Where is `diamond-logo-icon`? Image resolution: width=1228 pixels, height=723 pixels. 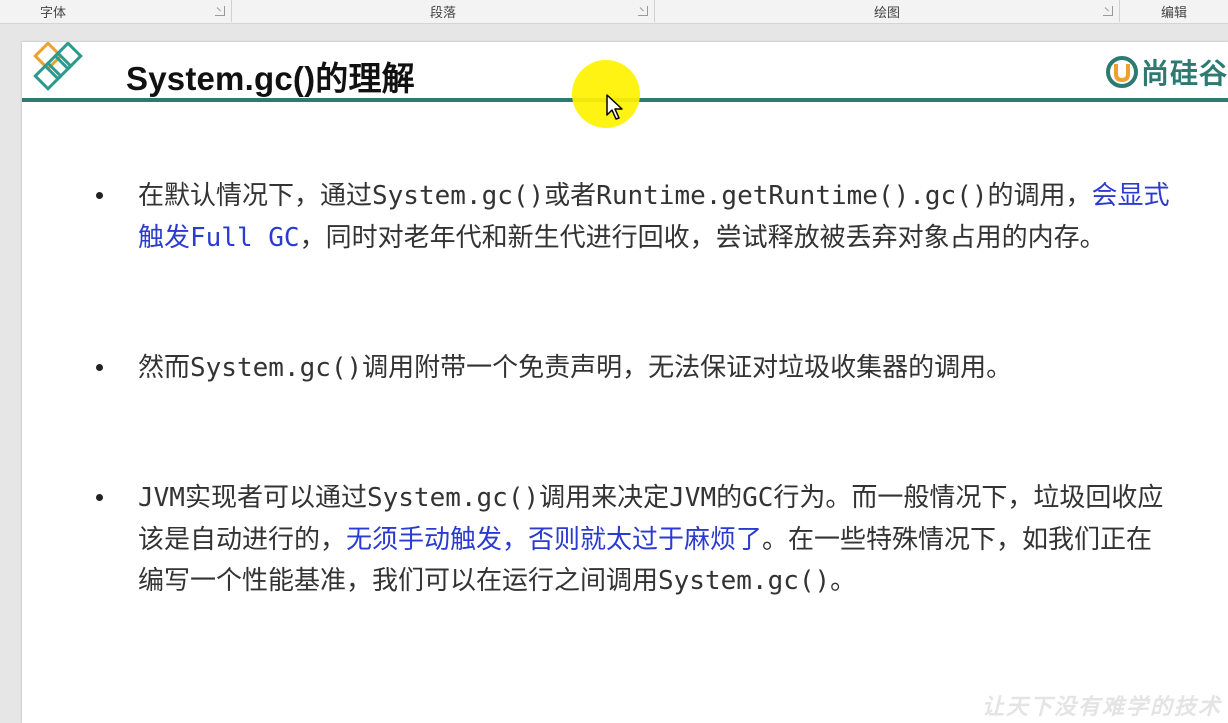
diamond-logo-icon is located at coordinates (58, 66).